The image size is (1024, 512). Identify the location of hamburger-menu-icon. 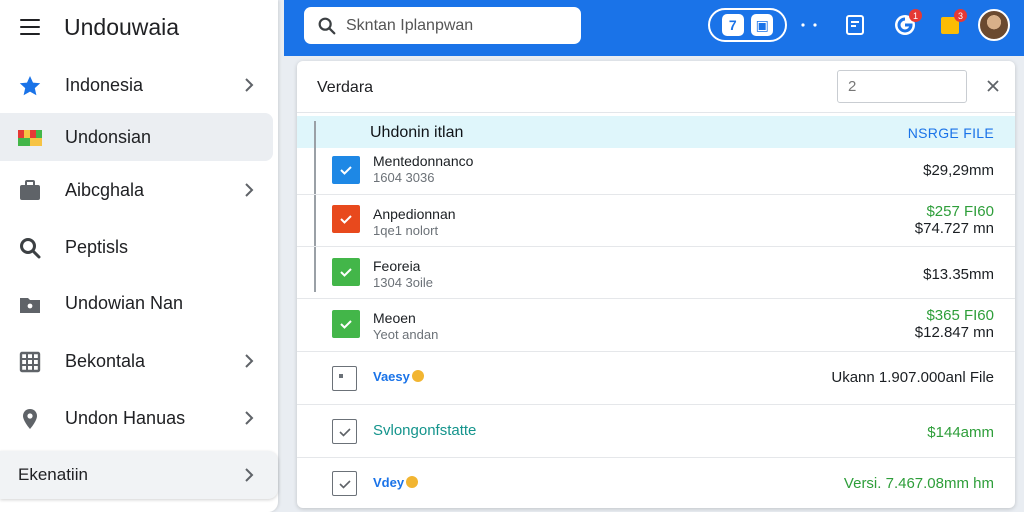
(30, 27).